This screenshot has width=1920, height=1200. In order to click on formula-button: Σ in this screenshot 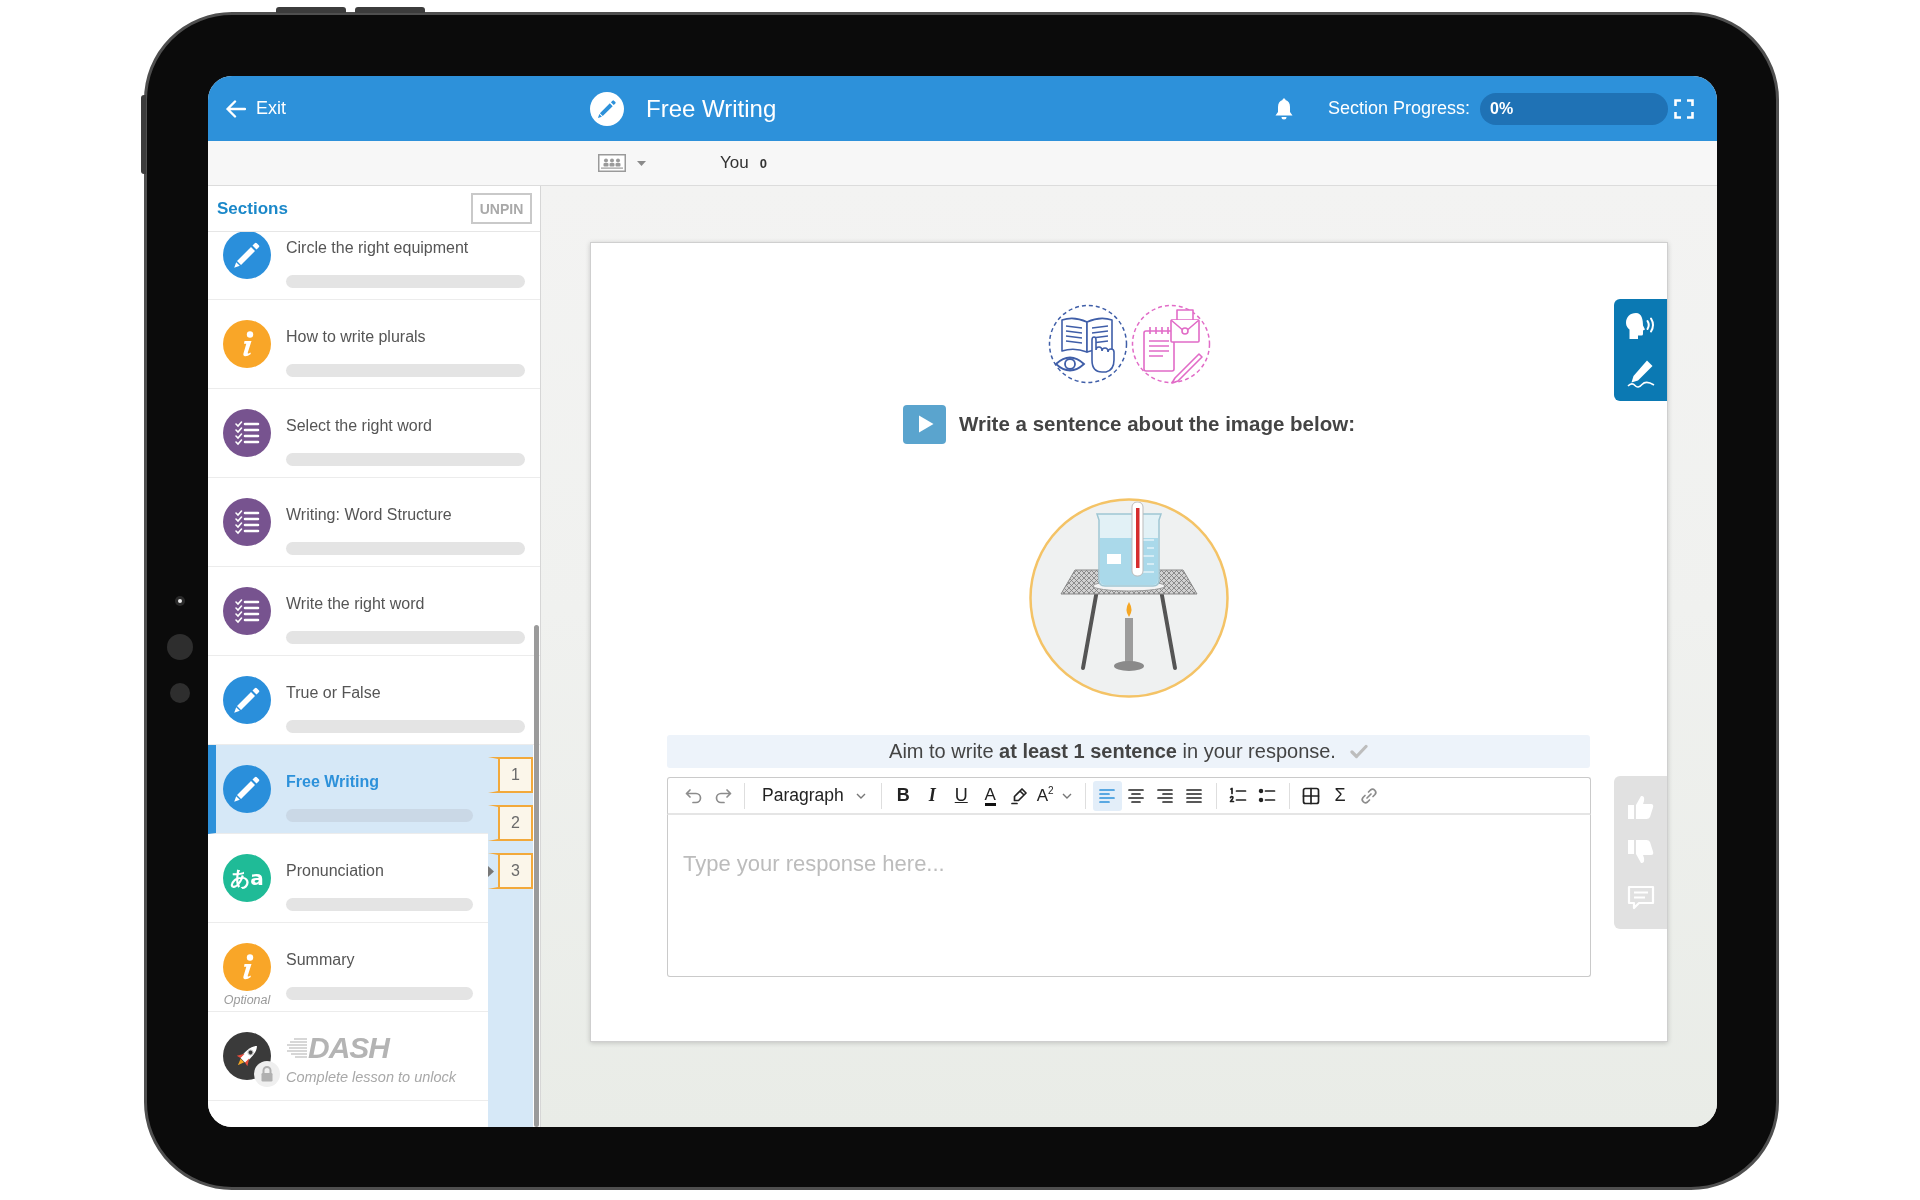, I will do `click(1340, 795)`.